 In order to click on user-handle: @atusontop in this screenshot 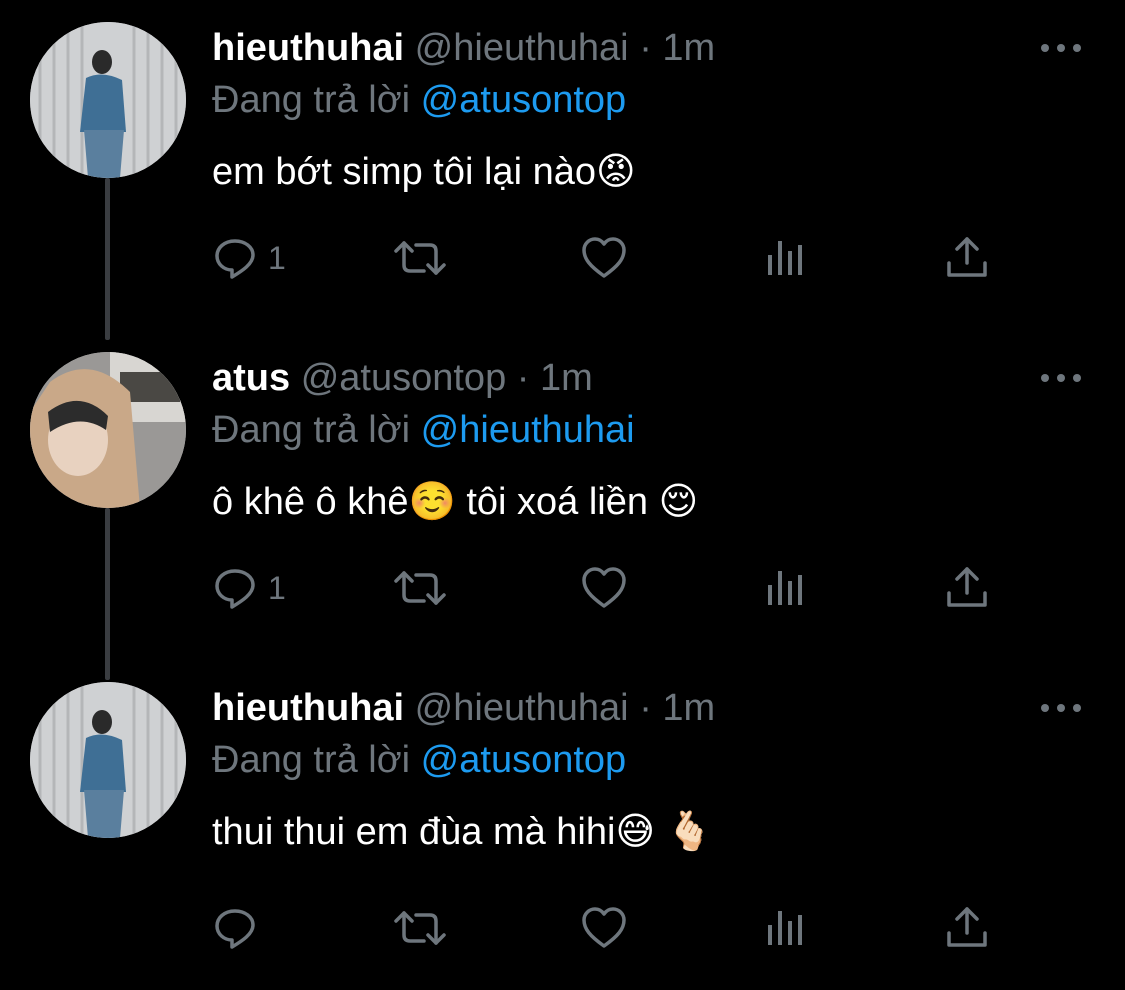, I will do `click(404, 378)`.